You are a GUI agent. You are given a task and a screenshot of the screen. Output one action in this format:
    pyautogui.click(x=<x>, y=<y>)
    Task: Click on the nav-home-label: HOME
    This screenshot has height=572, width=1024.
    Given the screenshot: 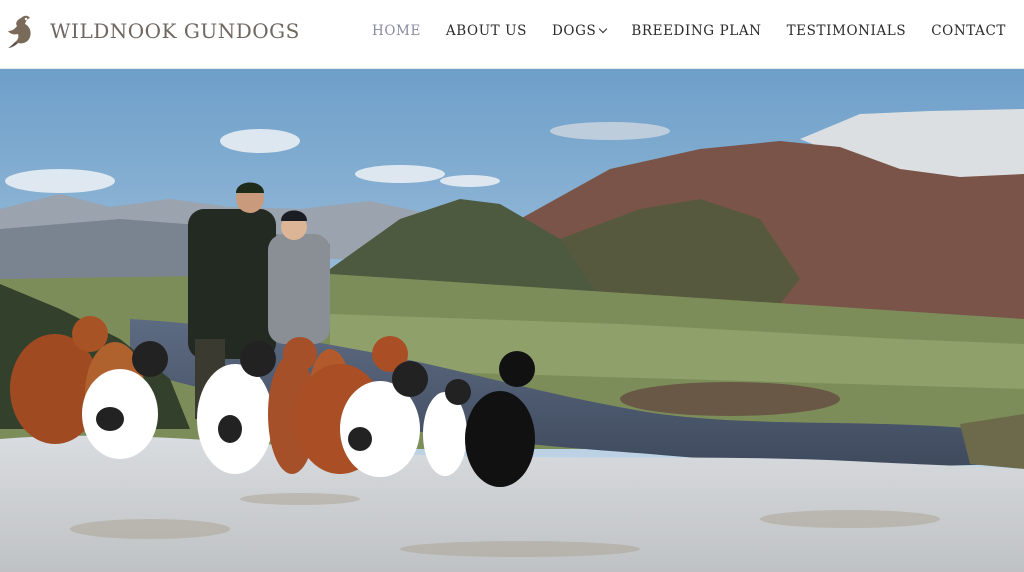 What is the action you would take?
    pyautogui.click(x=396, y=31)
    